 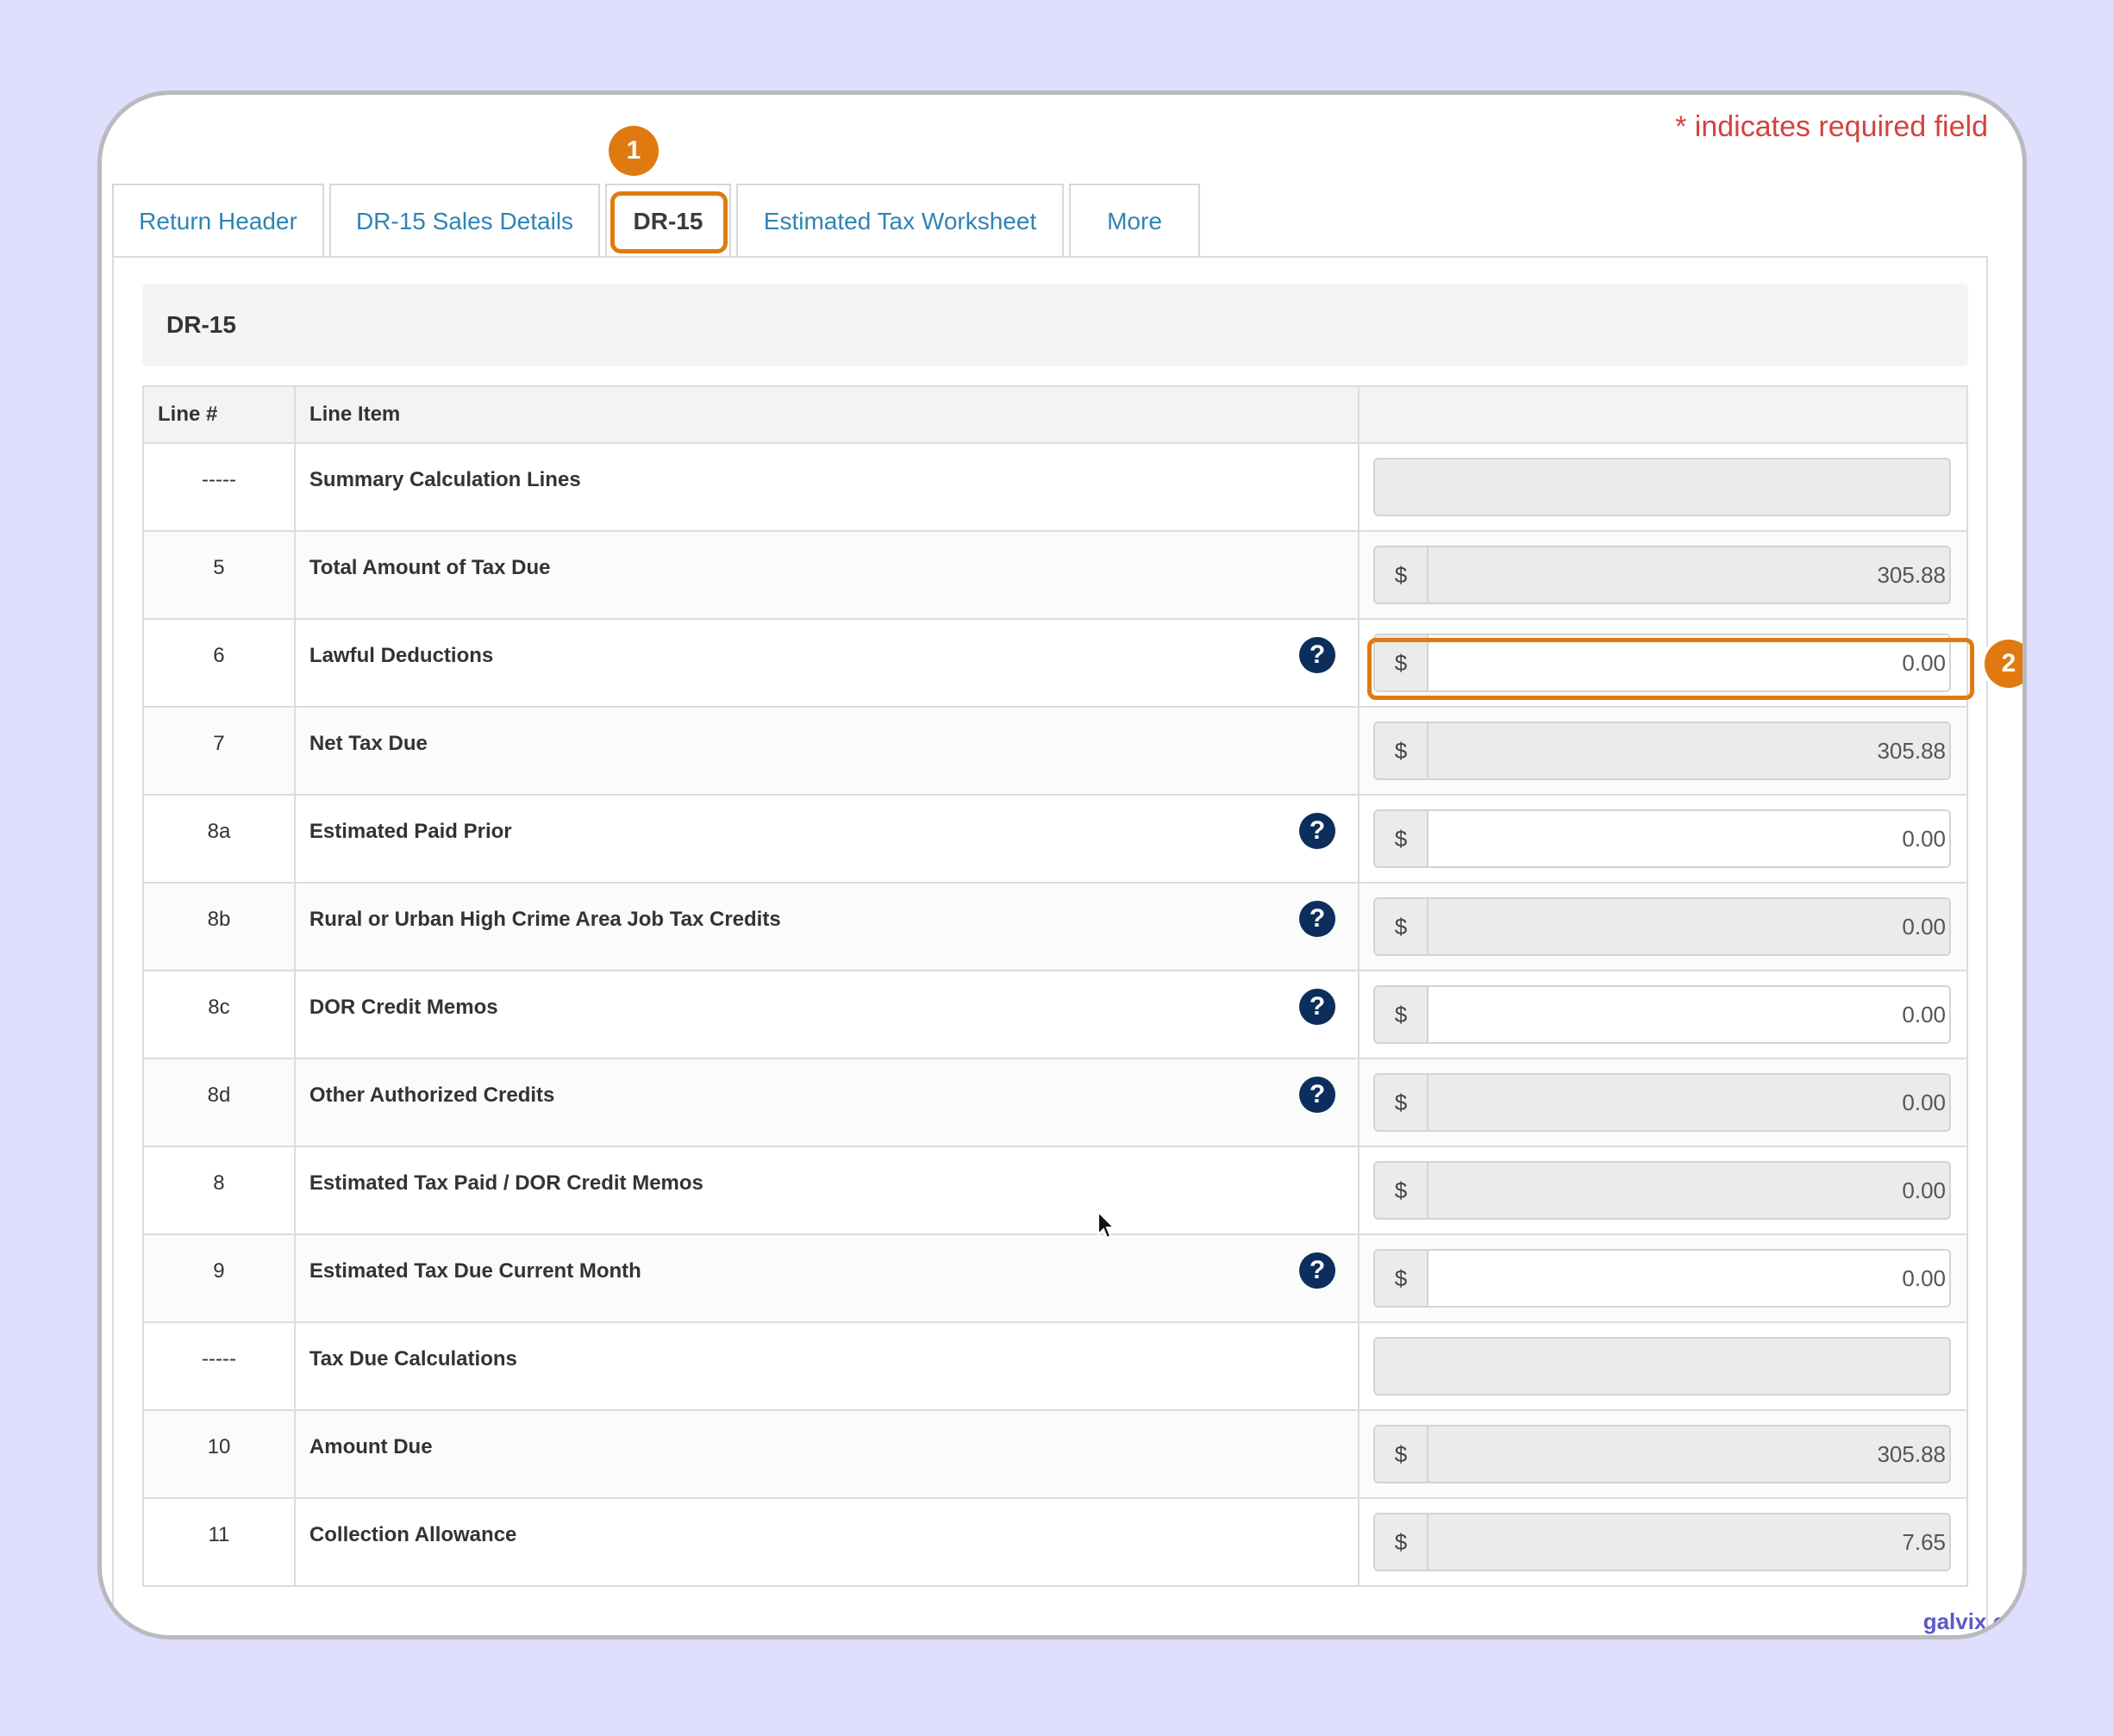 I want to click on table-row: ----- Tax Due Calculations, so click(x=1055, y=1366).